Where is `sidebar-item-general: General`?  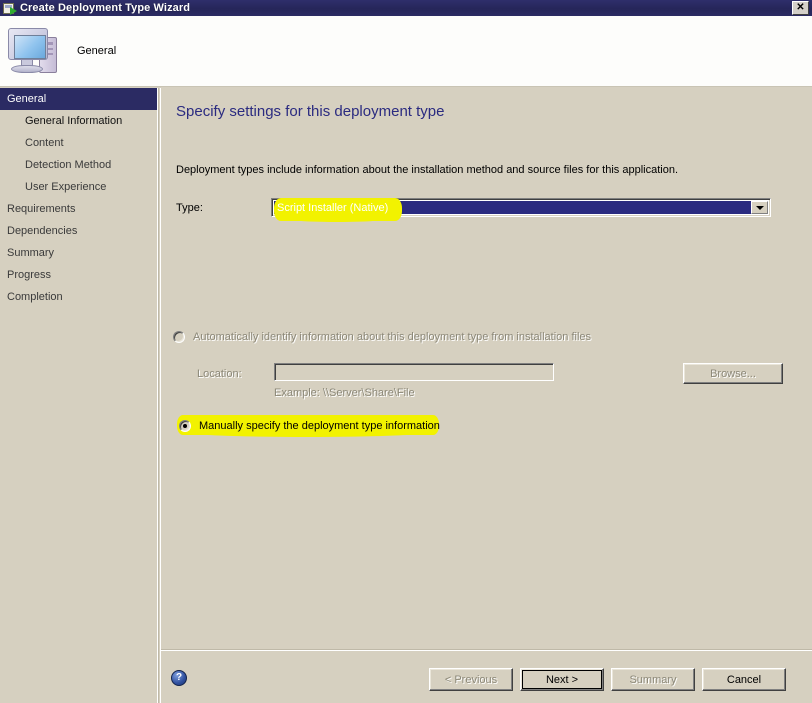
sidebar-item-general: General is located at coordinates (78, 99).